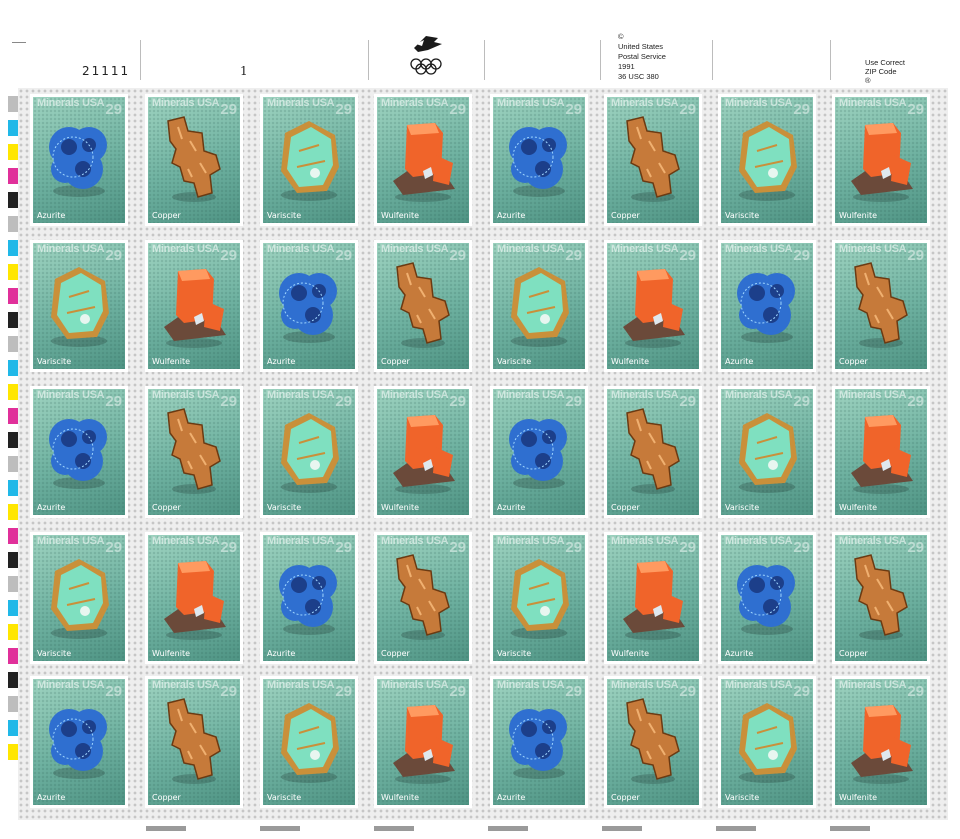  What do you see at coordinates (511, 507) in the screenshot?
I see `mineral-name-label: Azurite` at bounding box center [511, 507].